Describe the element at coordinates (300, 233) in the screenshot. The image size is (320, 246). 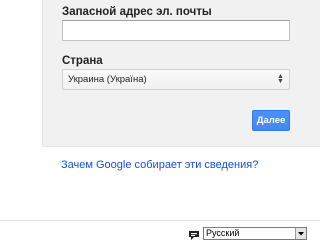
I see `chevron-down-icon` at that location.